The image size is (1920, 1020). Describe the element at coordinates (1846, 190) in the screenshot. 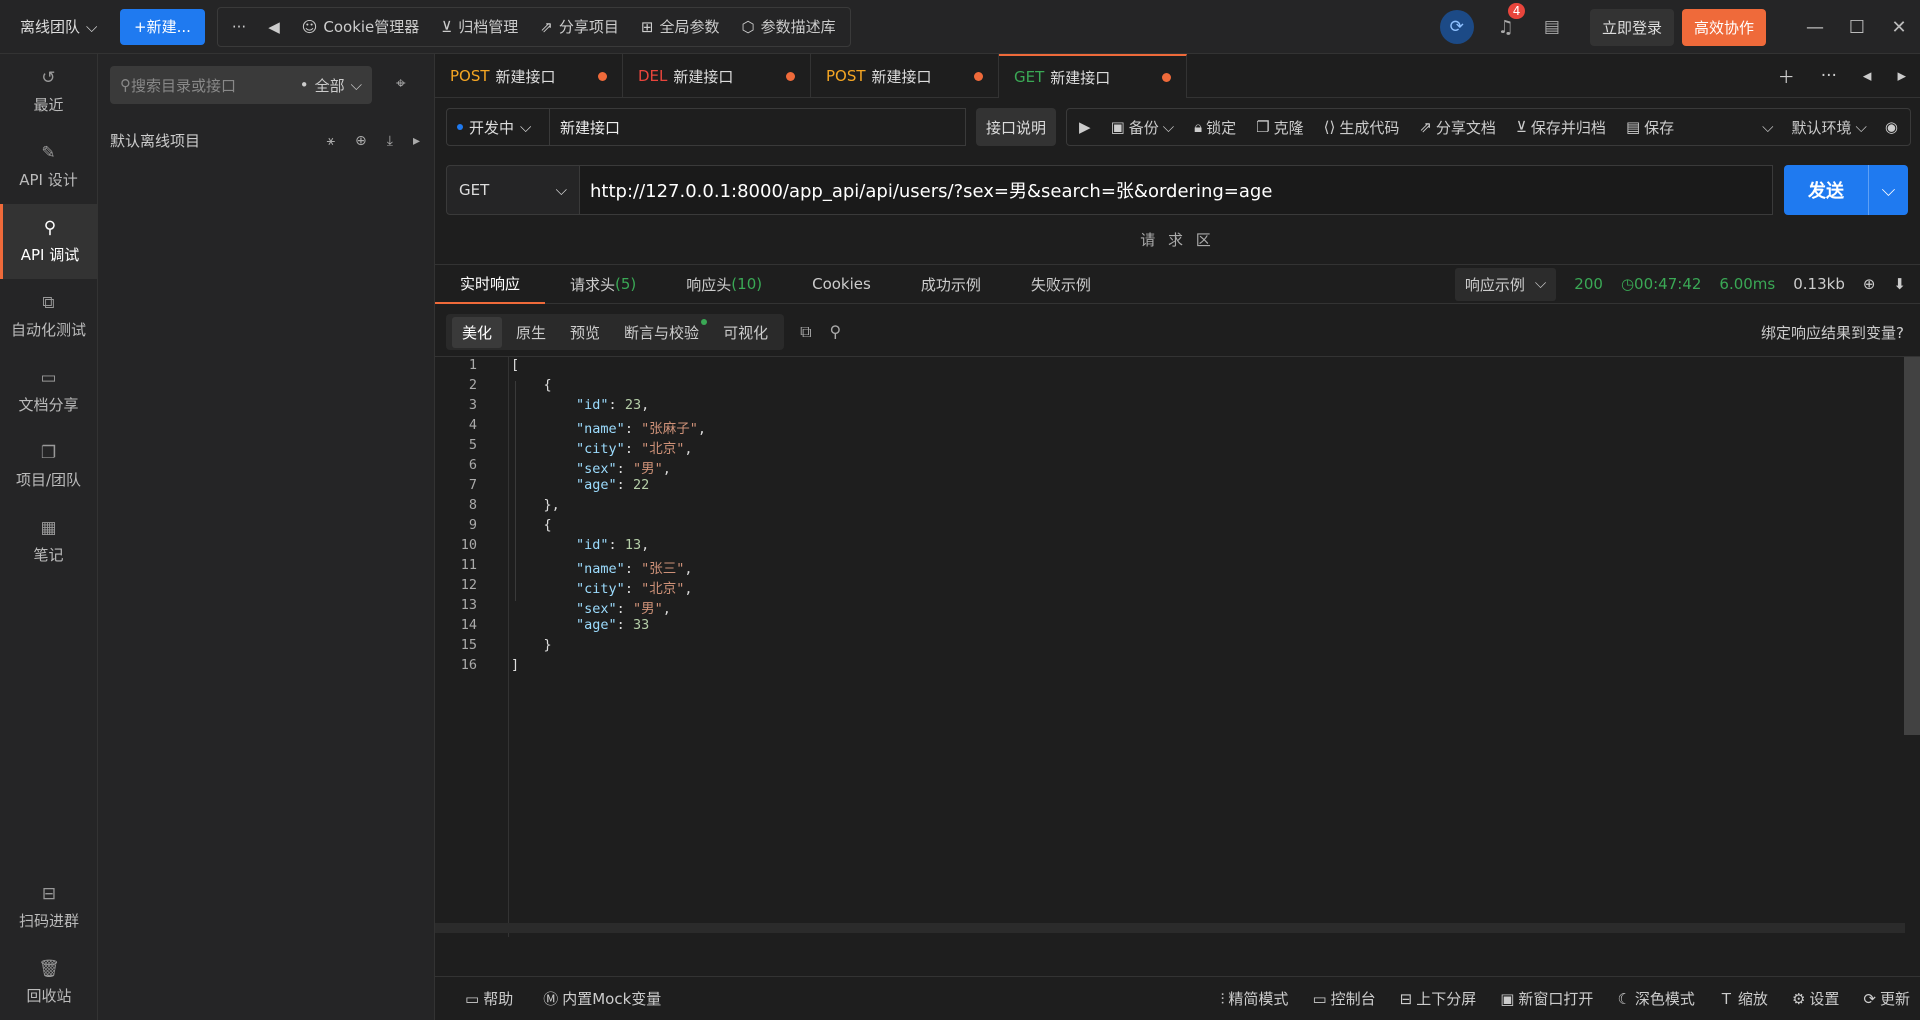

I see `send-button: 发送 ⌵` at that location.